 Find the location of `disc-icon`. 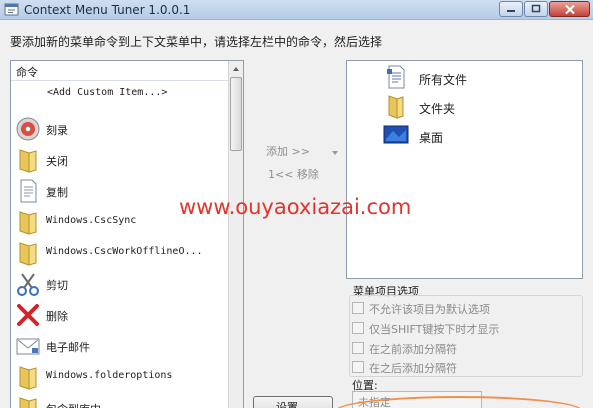

disc-icon is located at coordinates (28, 129).